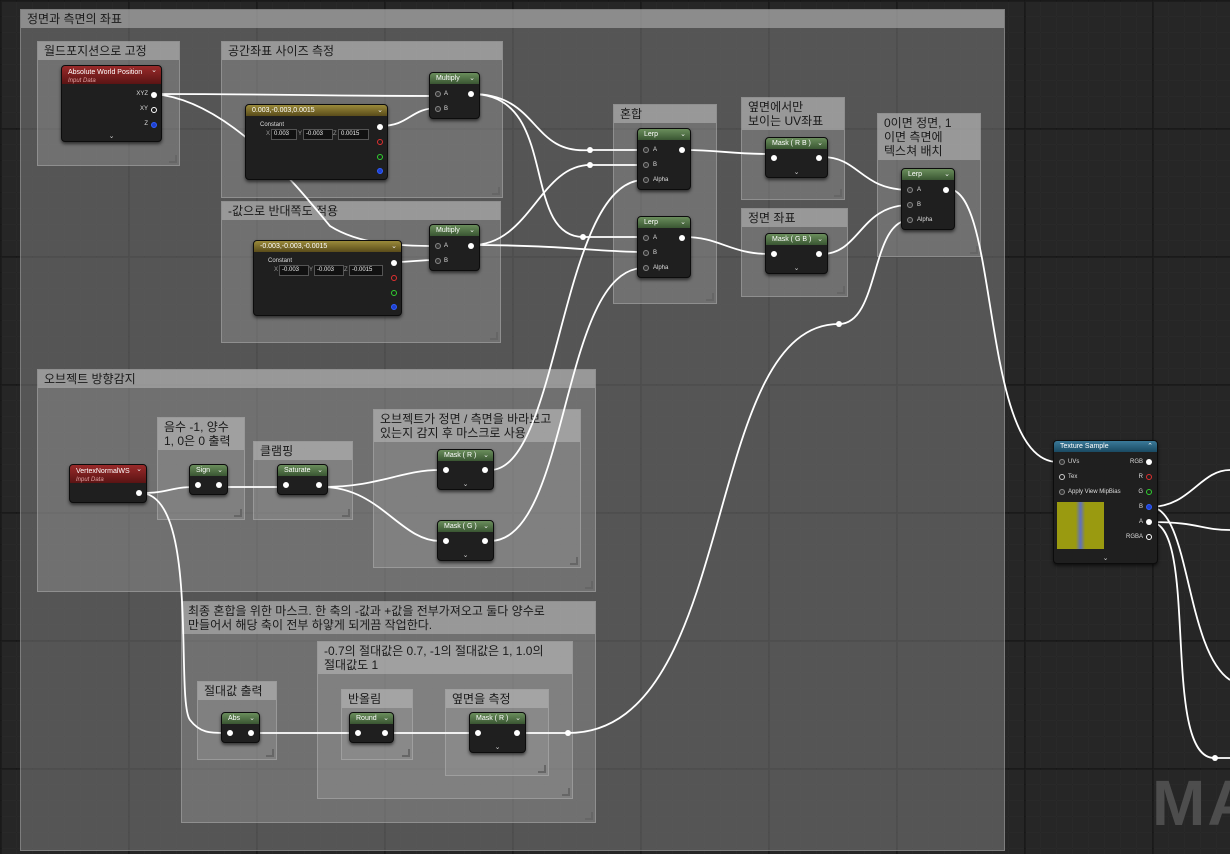 The image size is (1230, 854). I want to click on node-header: VertexNormalWS Input Data ⌄, so click(108, 474).